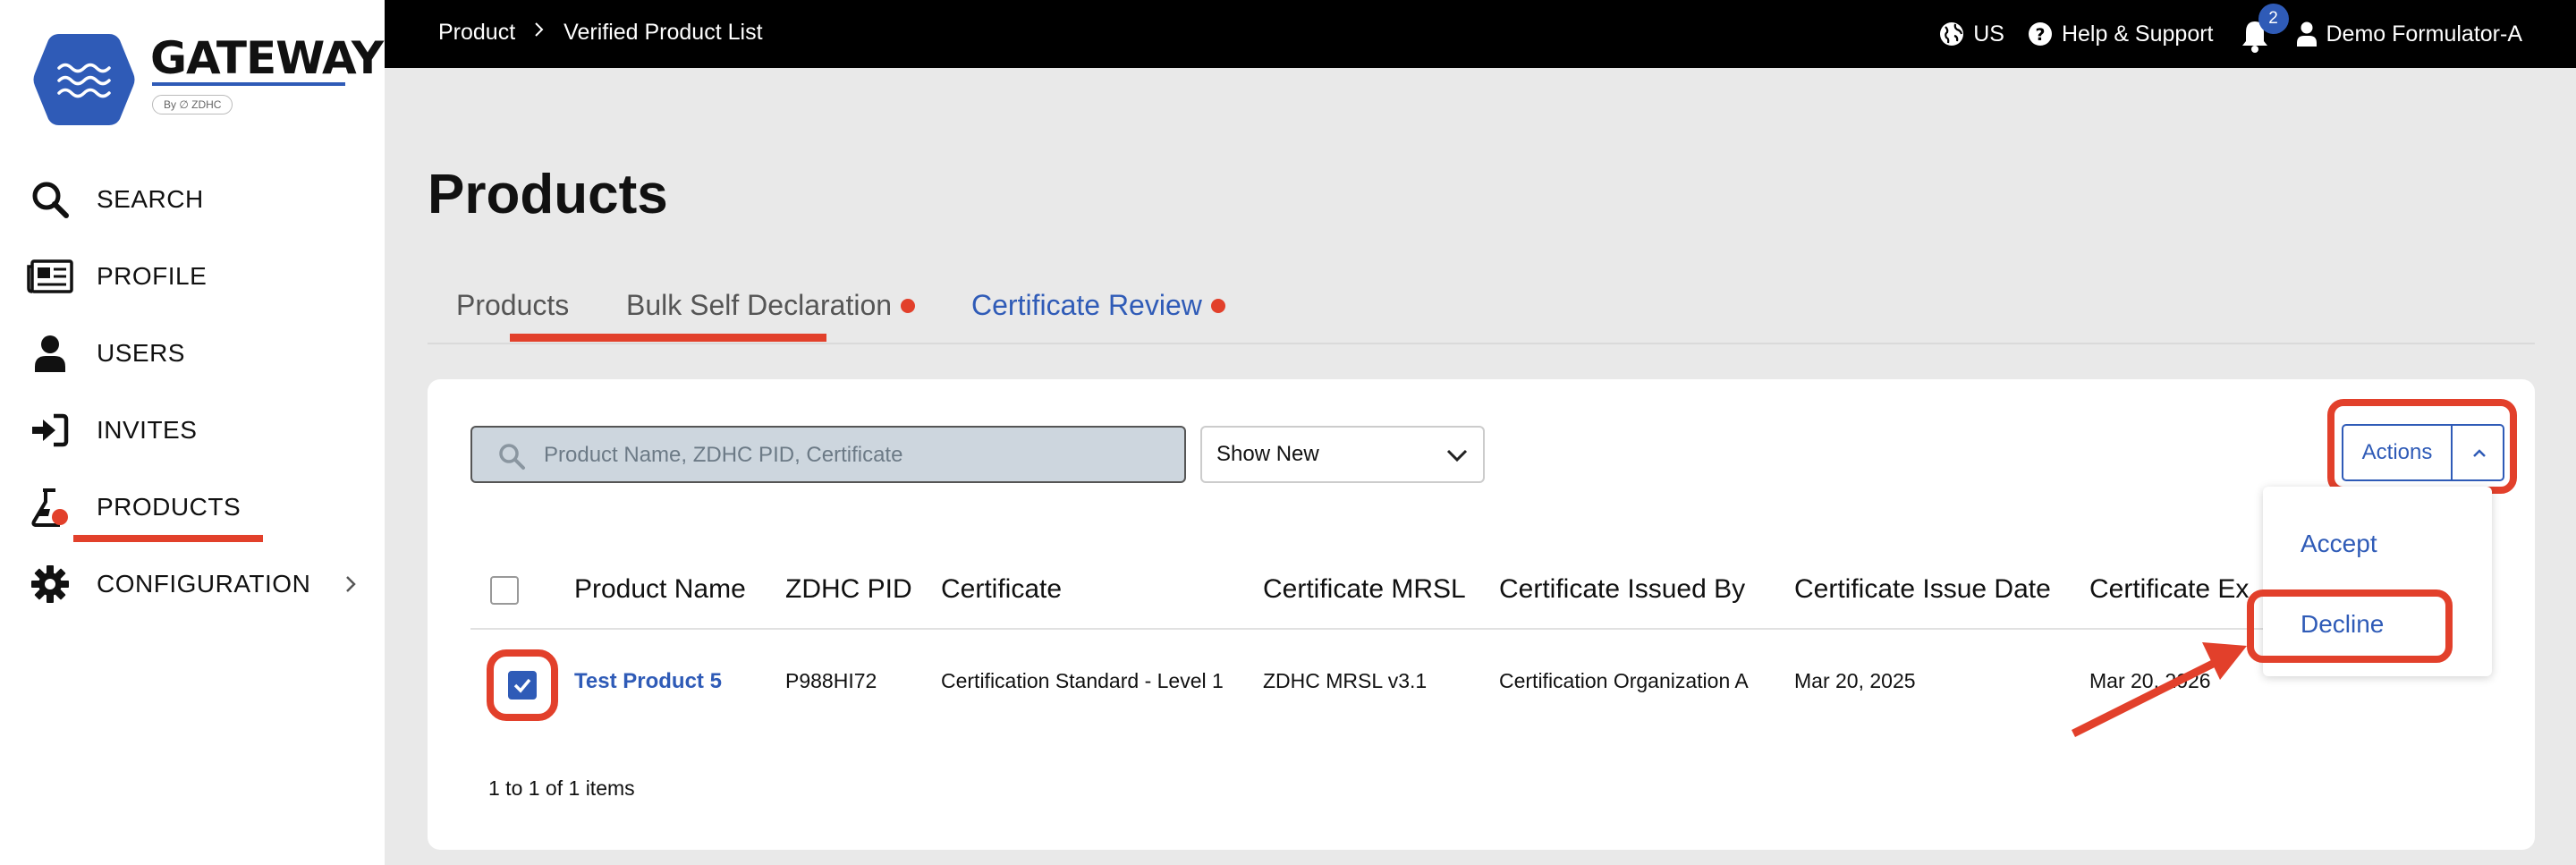  Describe the element at coordinates (2452, 452) in the screenshot. I see `actions-divider` at that location.